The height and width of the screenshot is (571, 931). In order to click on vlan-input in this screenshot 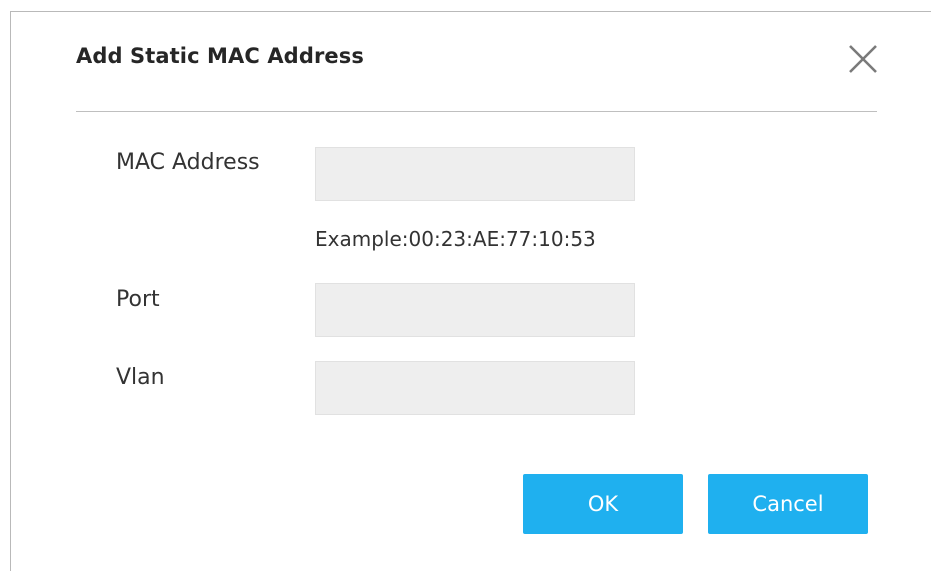, I will do `click(475, 388)`.